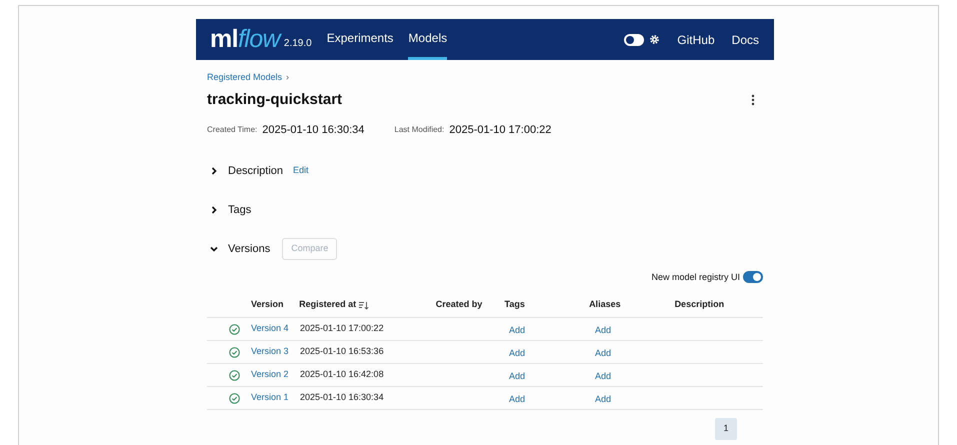 This screenshot has height=445, width=957. I want to click on column-header: Description, so click(699, 305).